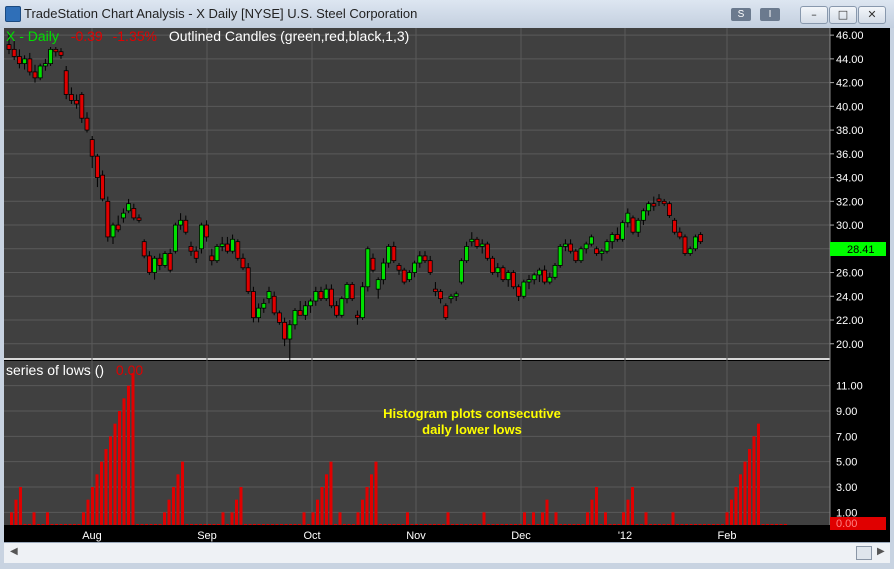 Image resolution: width=894 pixels, height=569 pixels. I want to click on close-button: ✕, so click(872, 15).